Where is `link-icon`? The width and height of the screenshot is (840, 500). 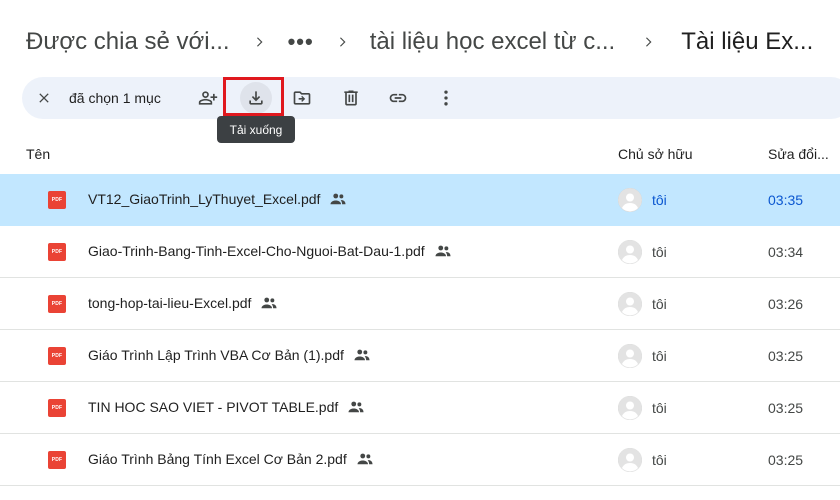 link-icon is located at coordinates (398, 98).